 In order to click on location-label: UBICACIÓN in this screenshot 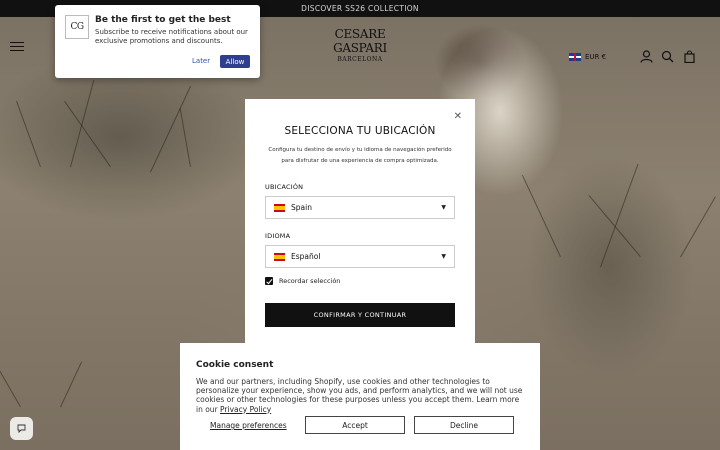, I will do `click(284, 187)`.